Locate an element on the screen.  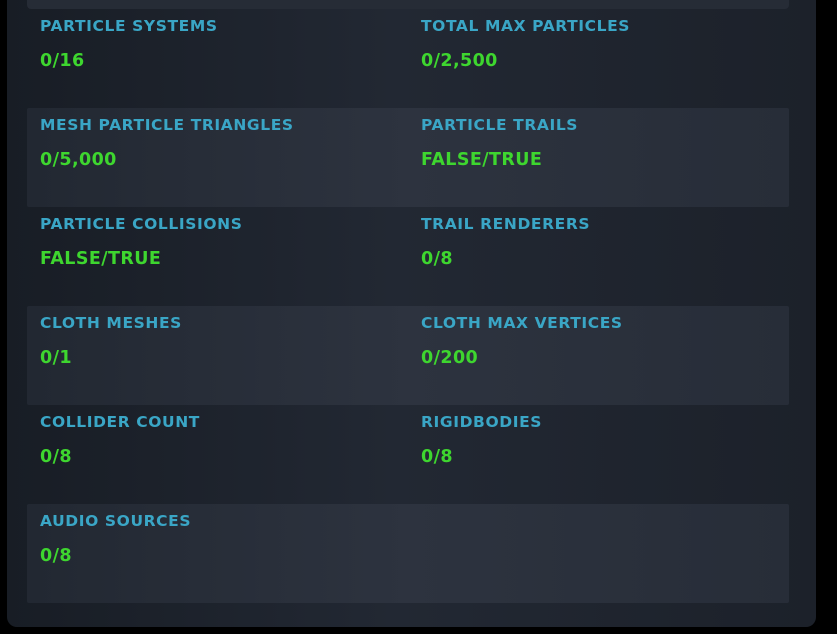
stat-value: 0/1 is located at coordinates (56, 358).